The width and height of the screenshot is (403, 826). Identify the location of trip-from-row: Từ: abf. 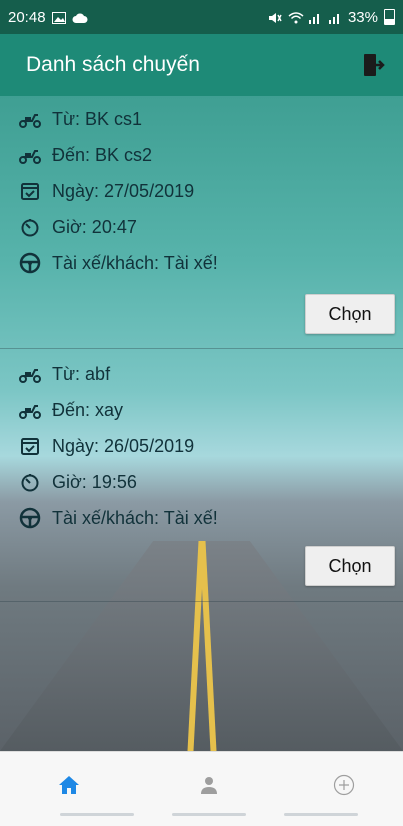
(64, 374).